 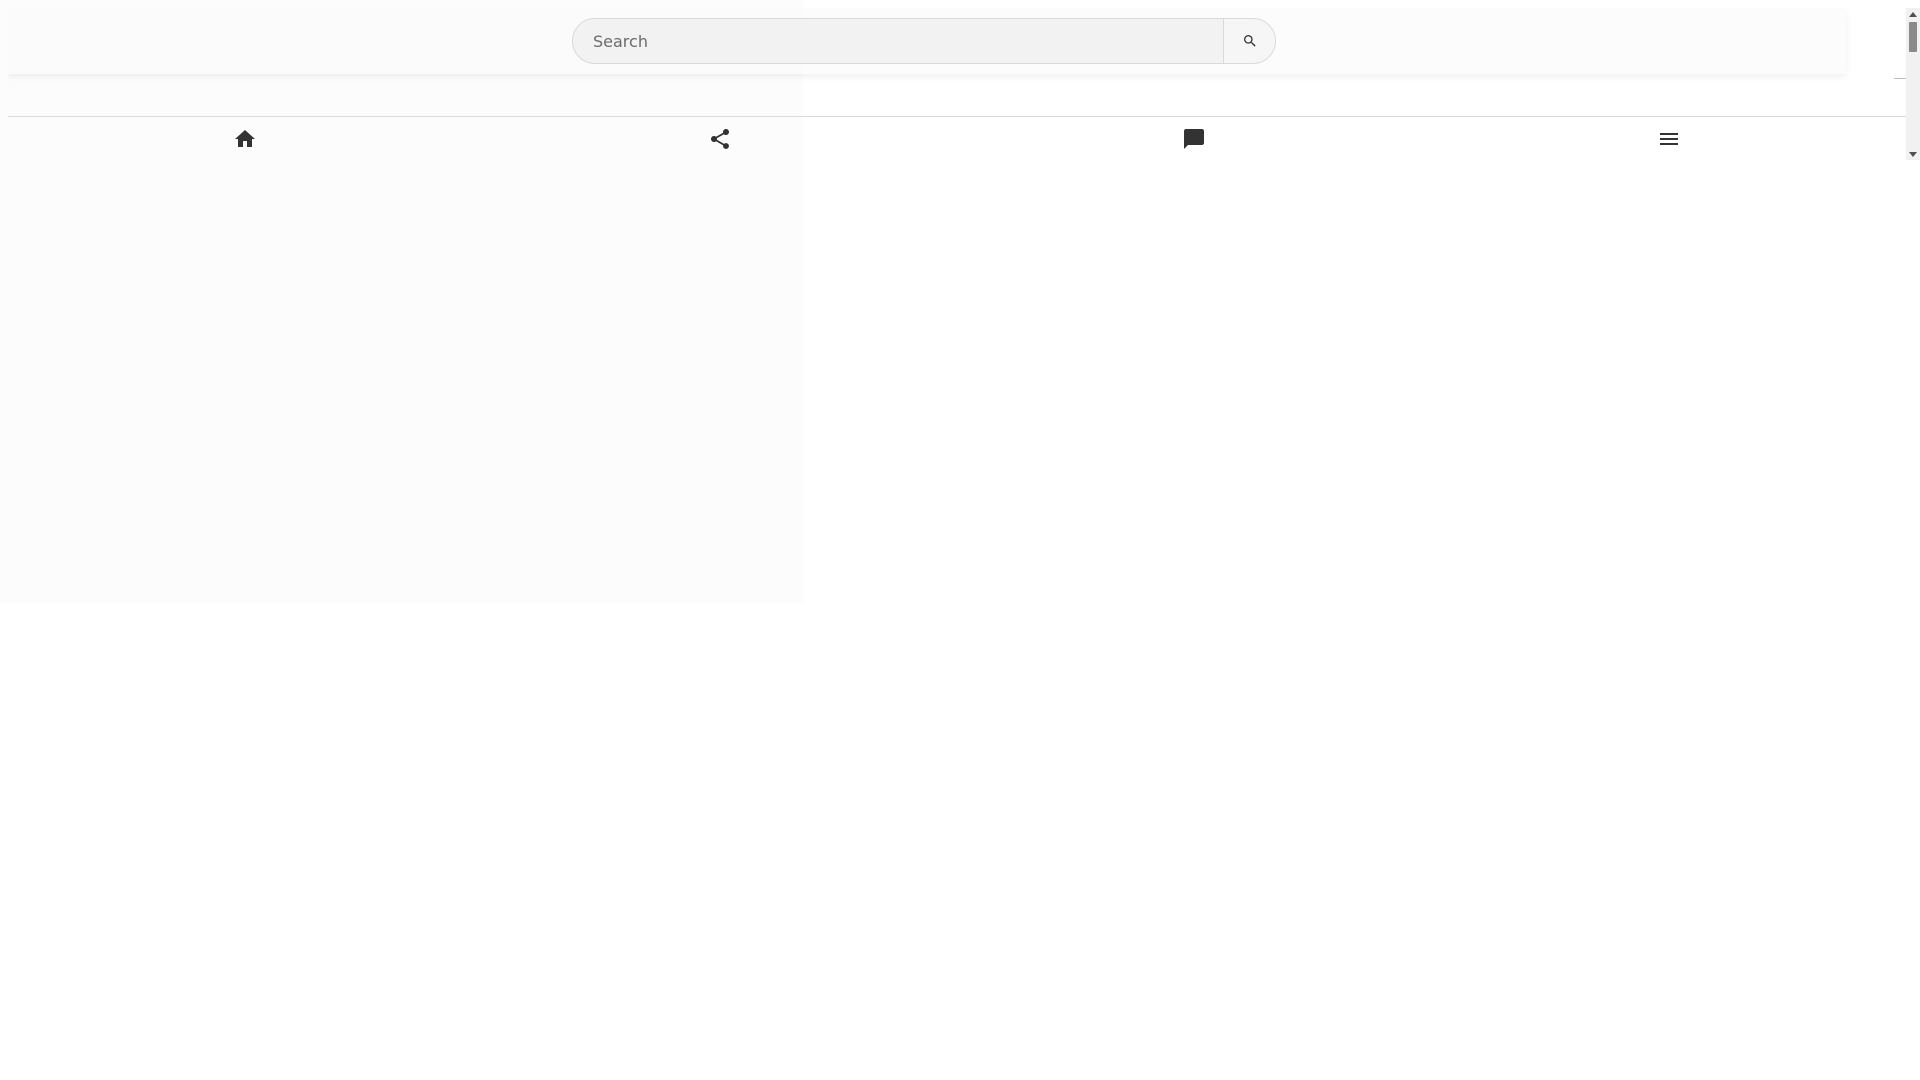 I want to click on divider-dash, so click(x=1900, y=78).